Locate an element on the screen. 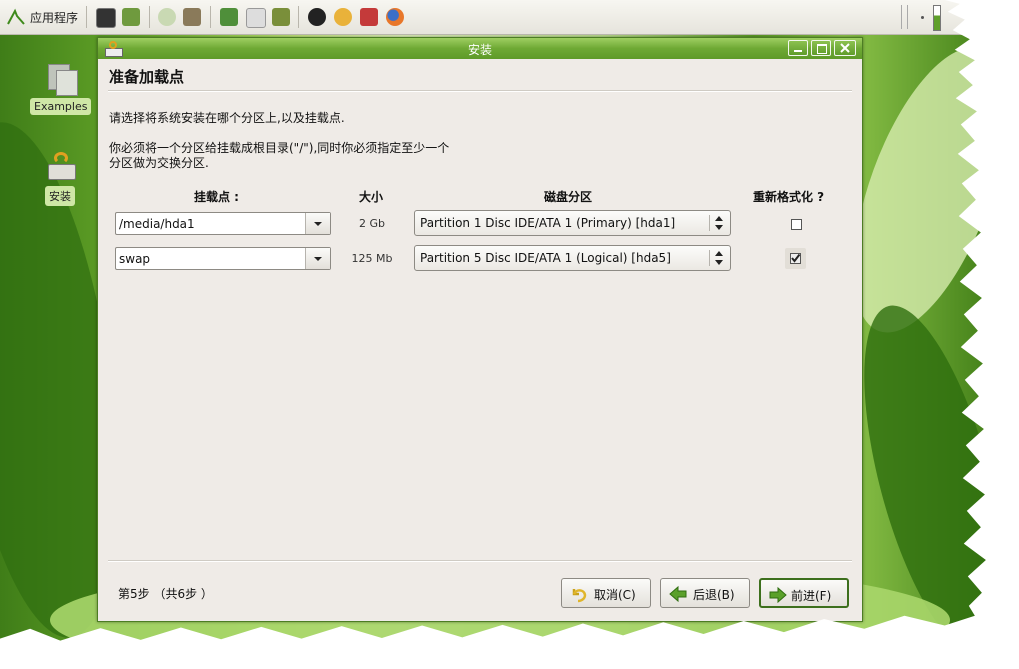 Image resolution: width=1019 pixels, height=669 pixels. editor-icon is located at coordinates (256, 18).